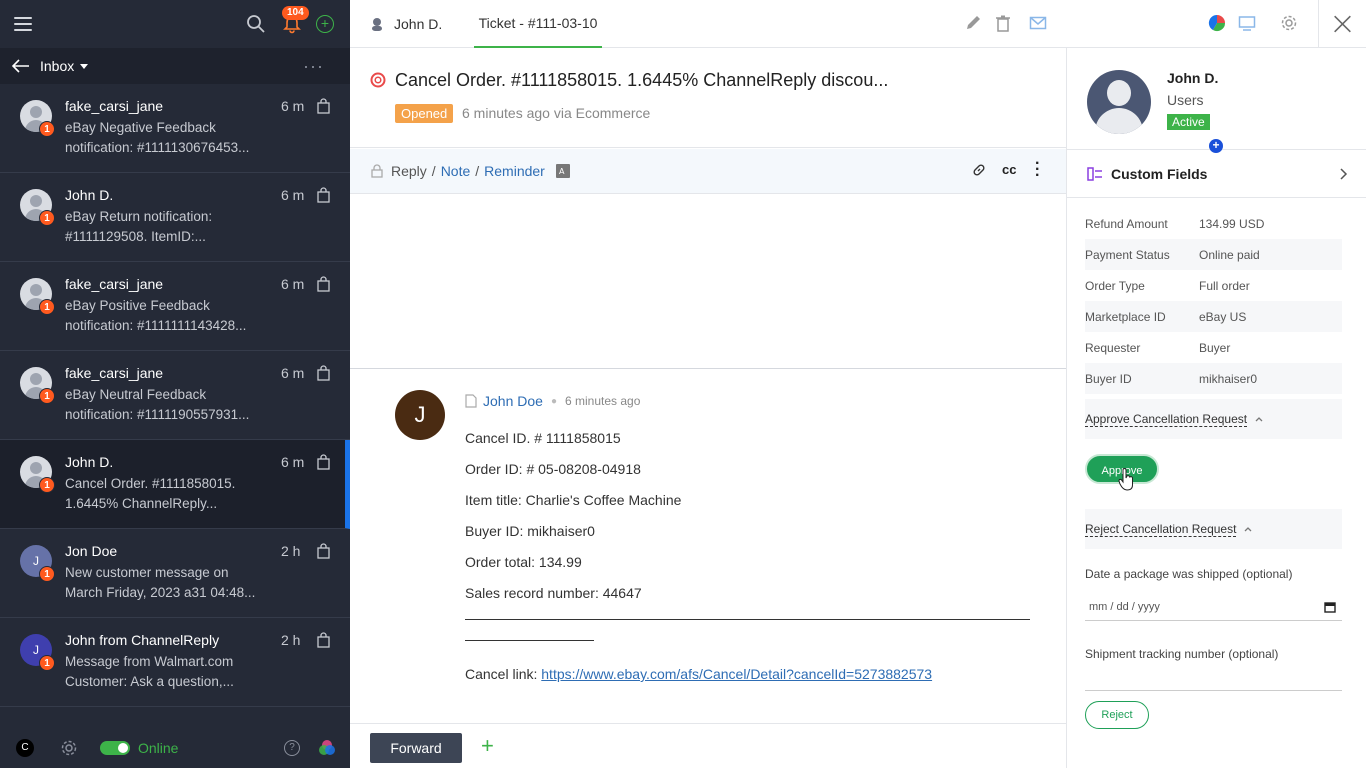 This screenshot has height=768, width=1366. What do you see at coordinates (1115, 285) in the screenshot?
I see `field-key: Order Type` at bounding box center [1115, 285].